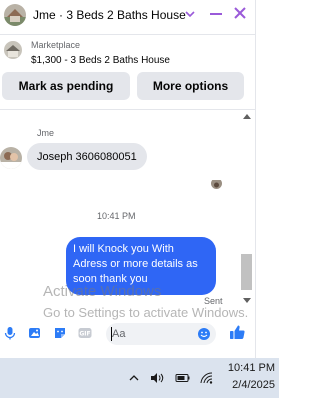  Describe the element at coordinates (15, 15) in the screenshot. I see `contact-avatar` at that location.